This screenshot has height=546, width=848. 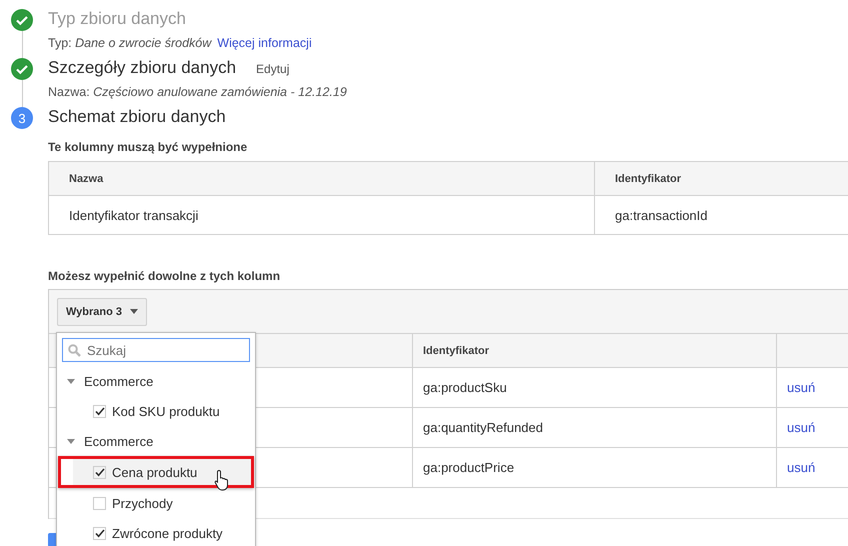 What do you see at coordinates (197, 92) in the screenshot?
I see `detail-text: Nazwa: Częściowo anulowane zamówienia - 12.12.19` at bounding box center [197, 92].